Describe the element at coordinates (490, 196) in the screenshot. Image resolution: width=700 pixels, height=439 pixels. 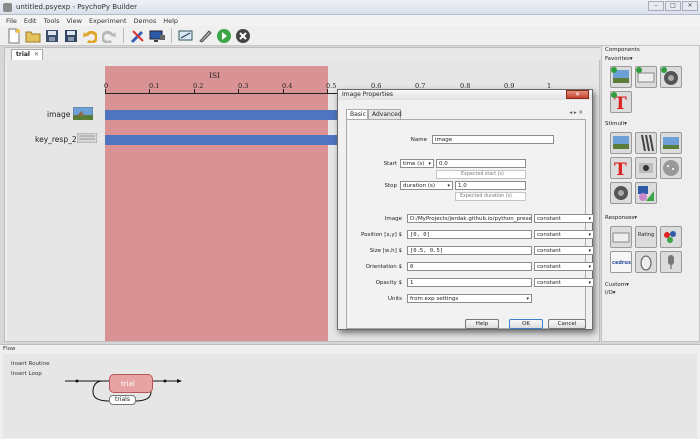
I see `expected-duration-input: Expected duration (s)` at that location.